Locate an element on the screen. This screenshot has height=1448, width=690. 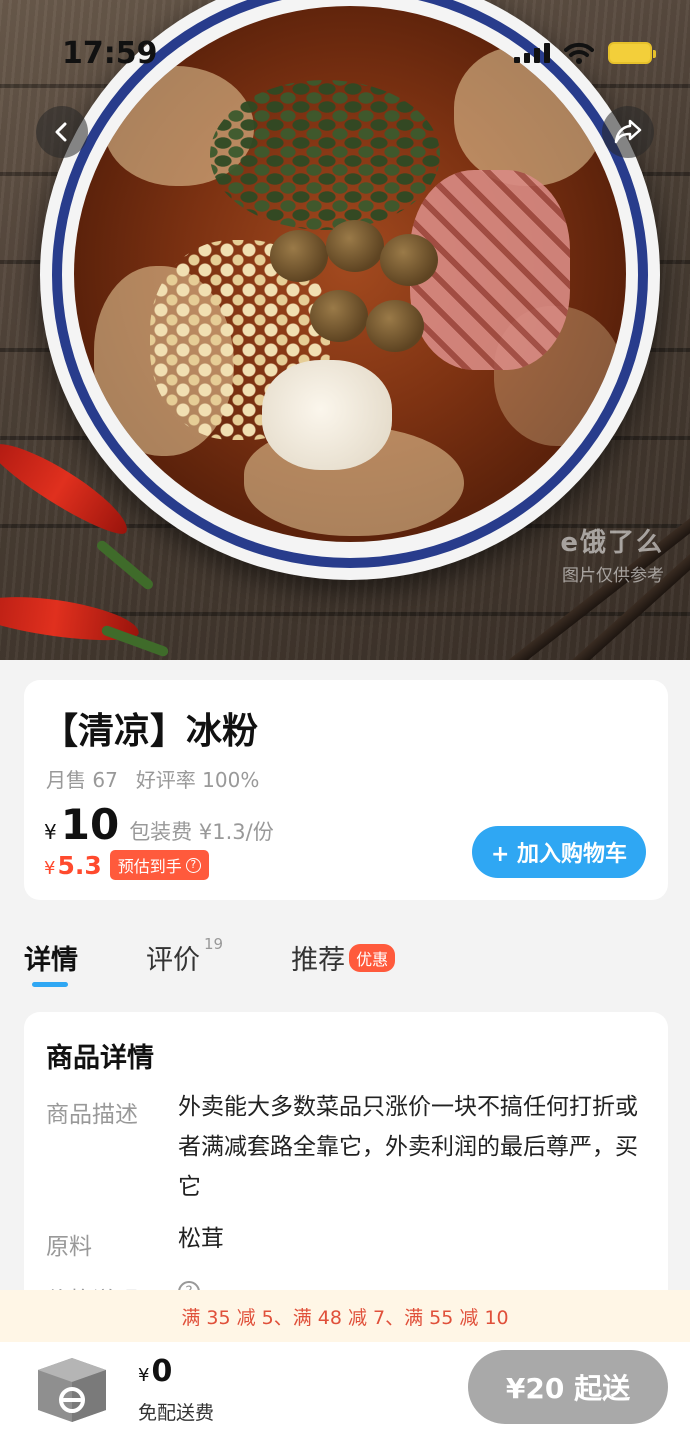
tab-reviews: 评价19 is located at coordinates (185, 956).